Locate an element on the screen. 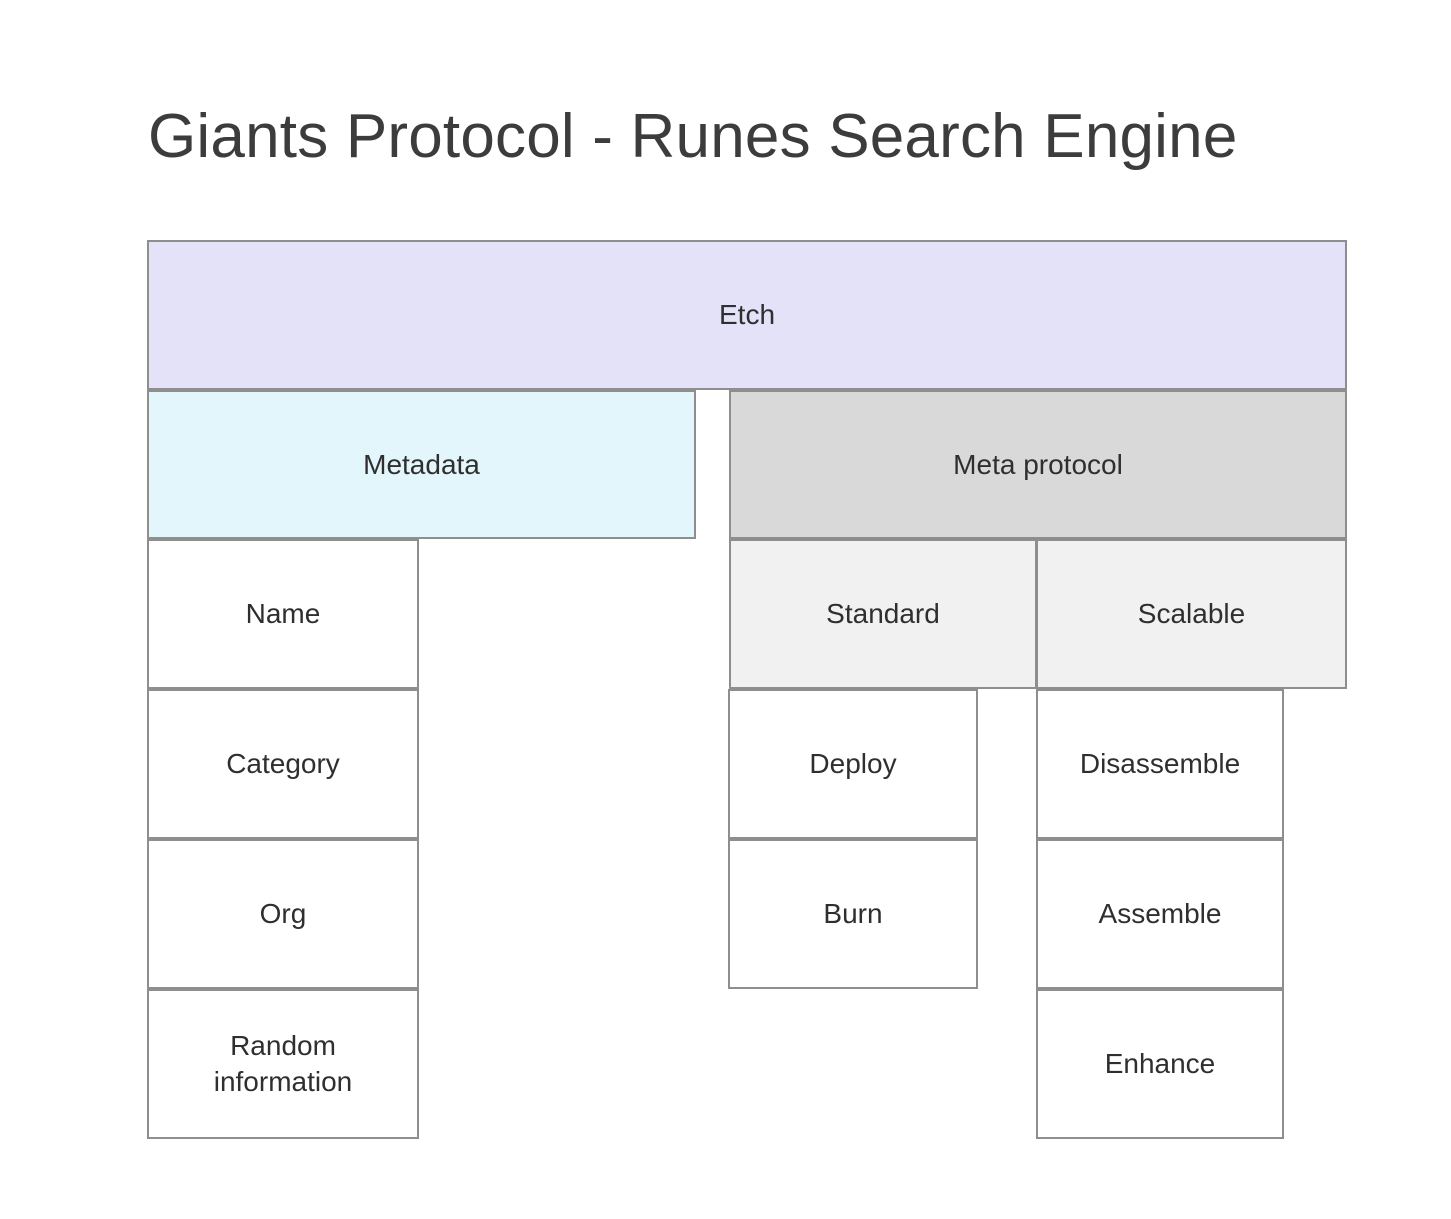 Image resolution: width=1451 pixels, height=1219 pixels. node-category-label: Category is located at coordinates (283, 763).